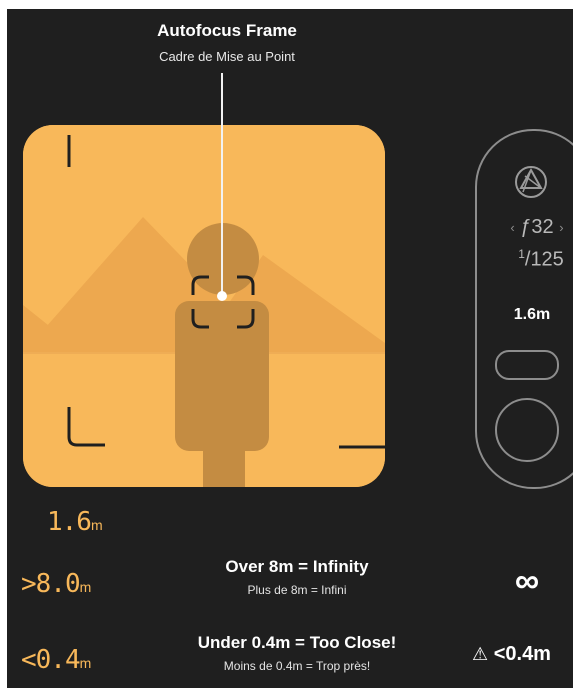  Describe the element at coordinates (522, 654) in the screenshot. I see `too-close-label: <0.4m` at that location.